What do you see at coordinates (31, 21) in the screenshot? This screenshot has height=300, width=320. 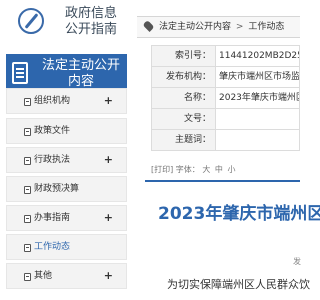 I see `compass-icon` at bounding box center [31, 21].